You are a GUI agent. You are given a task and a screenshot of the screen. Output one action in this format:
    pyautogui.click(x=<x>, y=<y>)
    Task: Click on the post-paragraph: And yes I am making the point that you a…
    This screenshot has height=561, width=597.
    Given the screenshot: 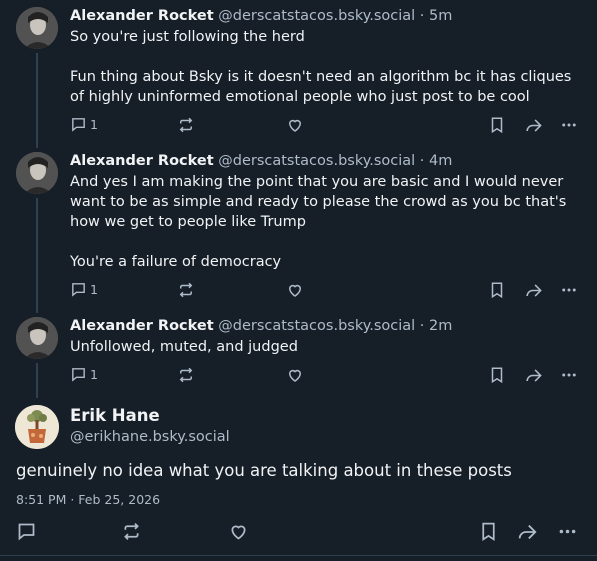 What is the action you would take?
    pyautogui.click(x=318, y=202)
    